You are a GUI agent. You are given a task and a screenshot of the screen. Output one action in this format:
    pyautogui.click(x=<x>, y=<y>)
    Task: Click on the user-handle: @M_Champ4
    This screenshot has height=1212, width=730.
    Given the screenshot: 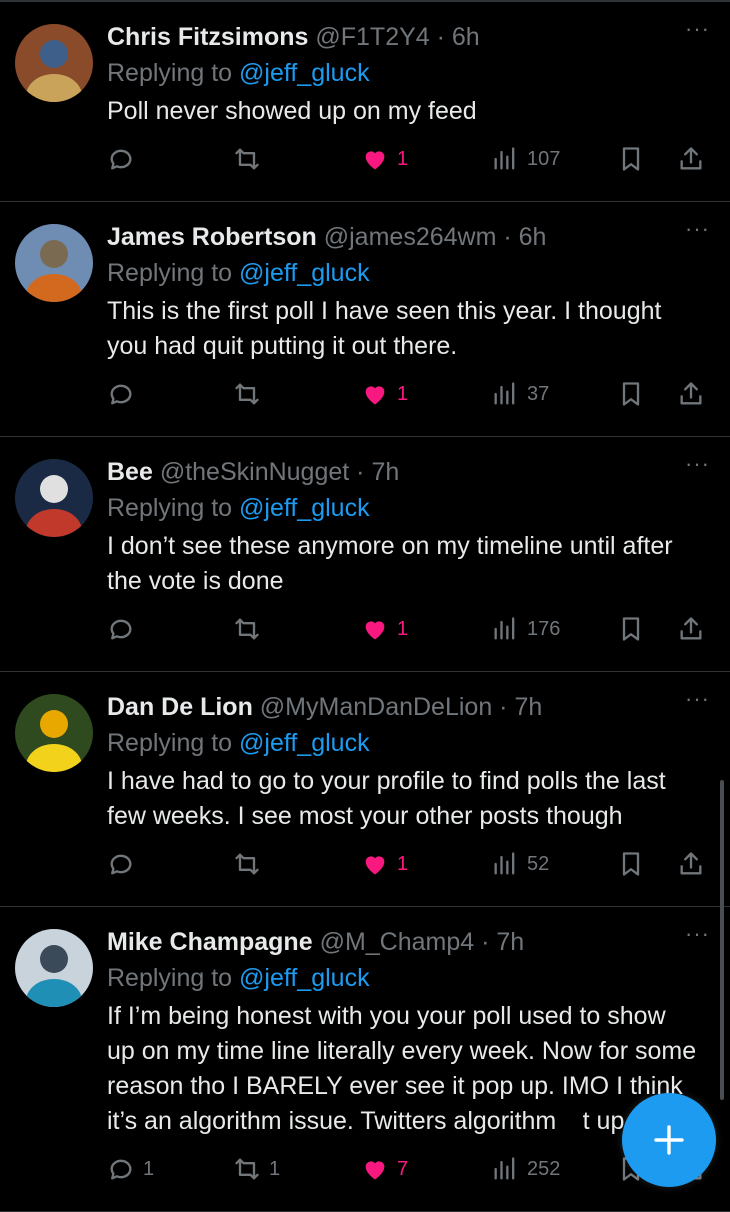 What is the action you would take?
    pyautogui.click(x=397, y=942)
    